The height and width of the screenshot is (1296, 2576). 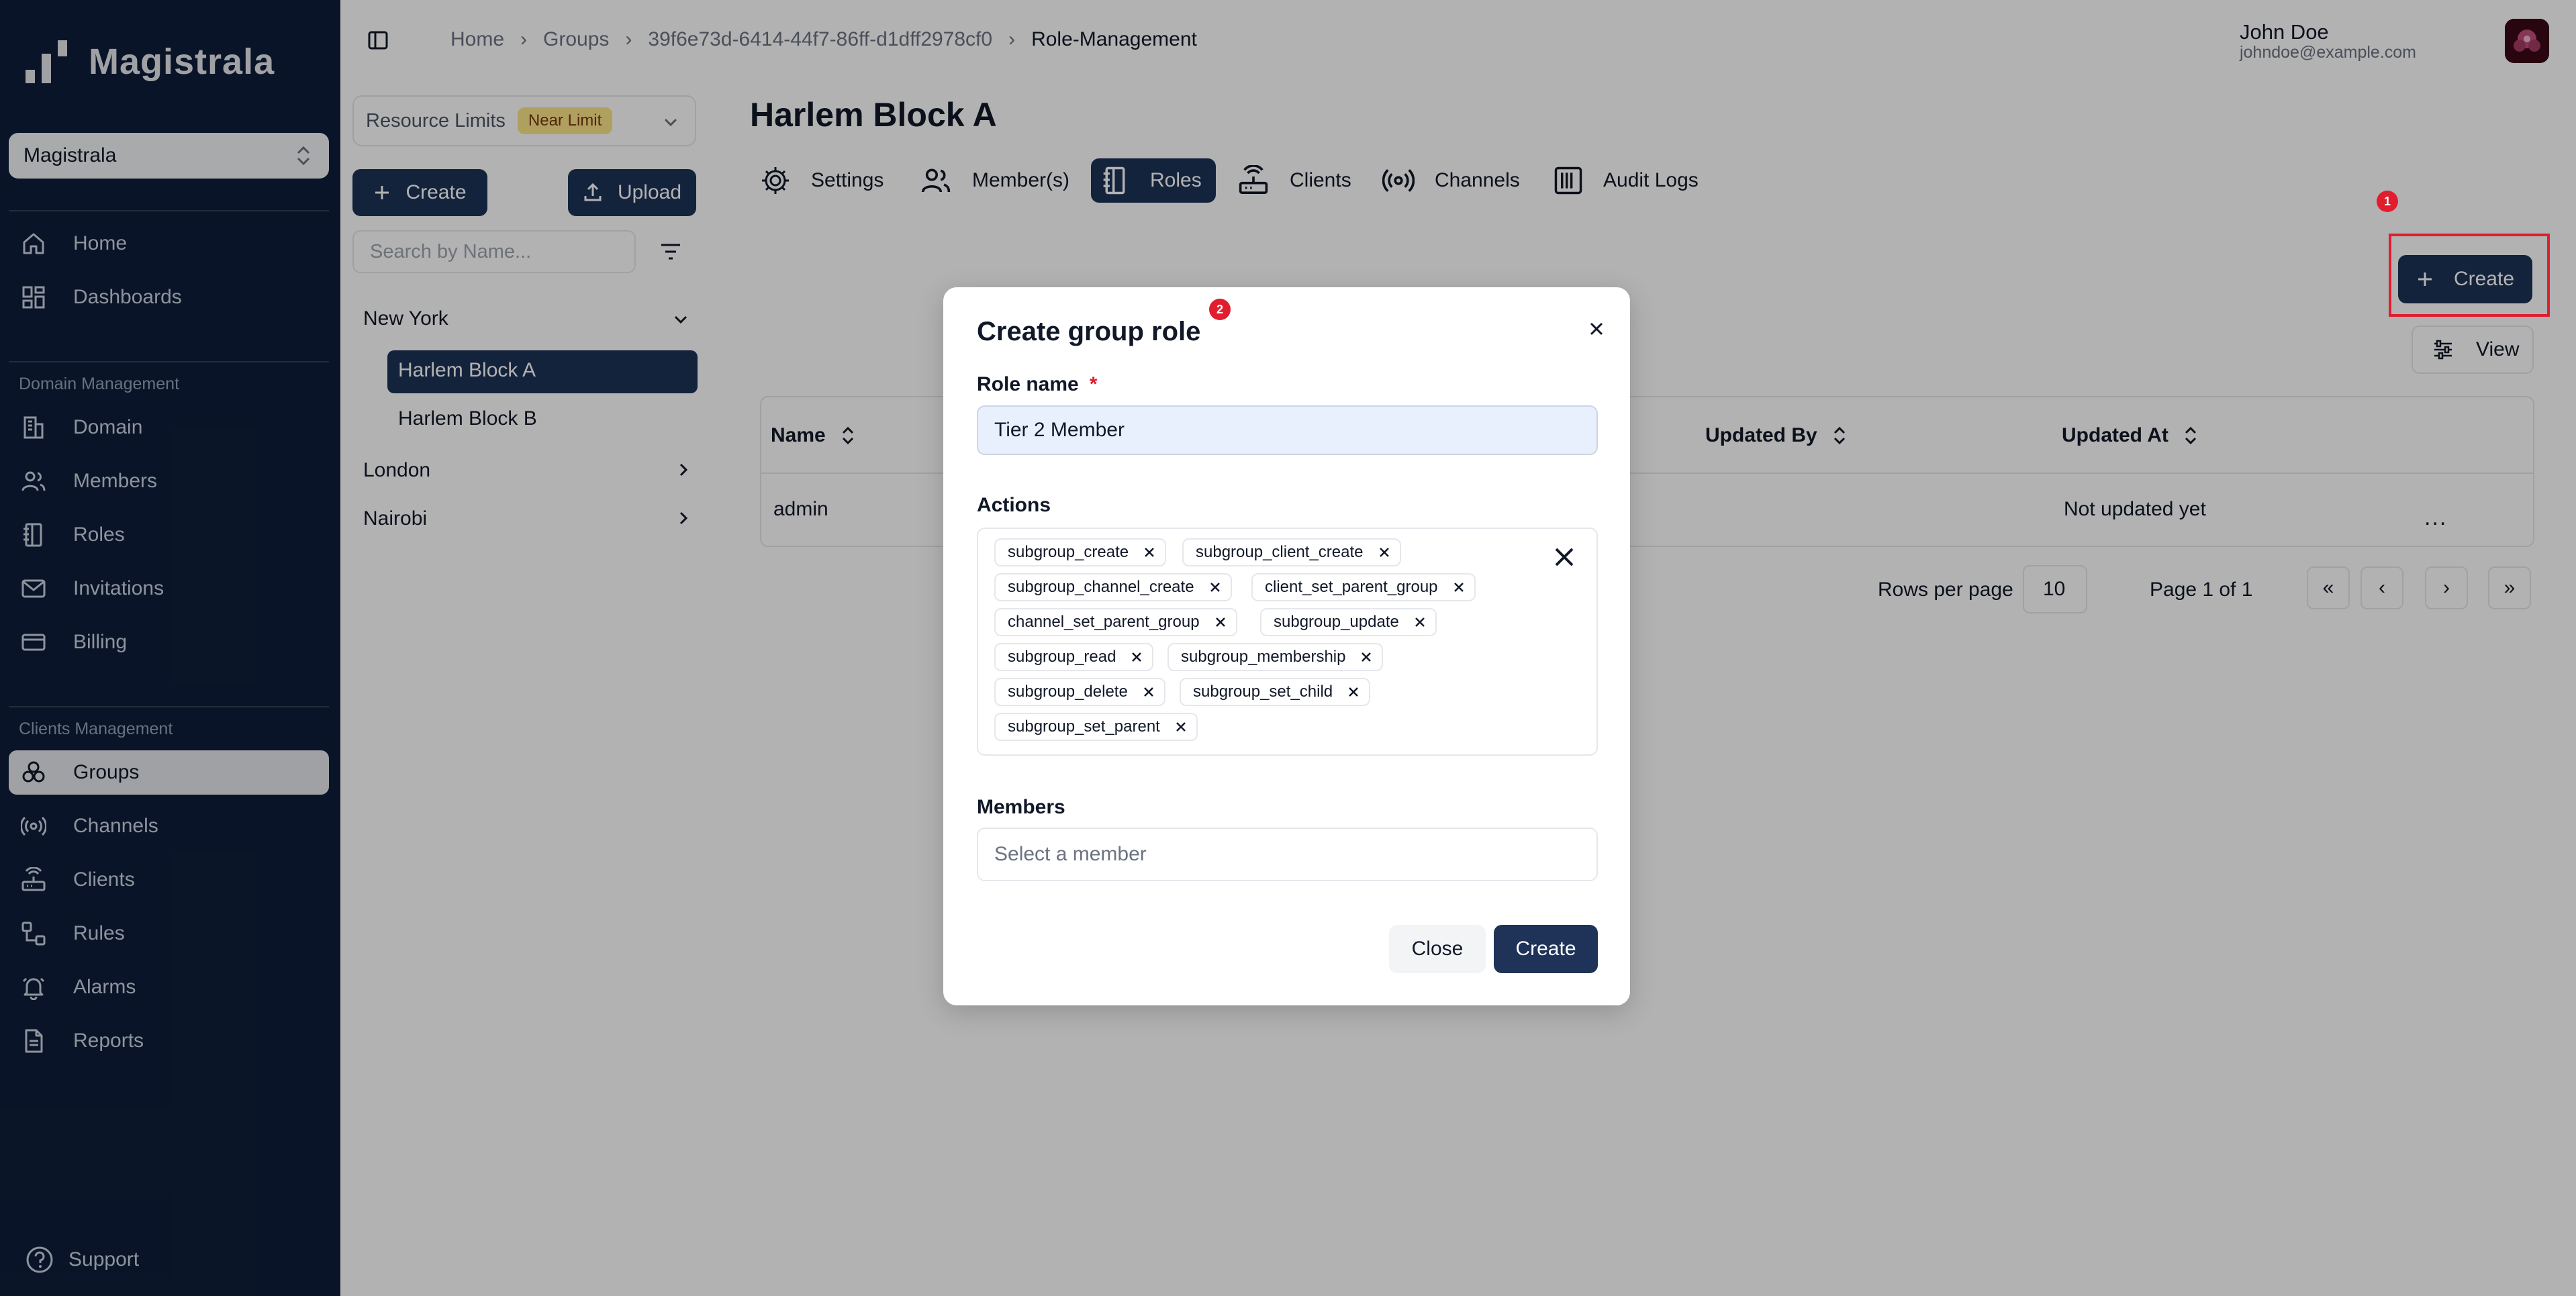 I want to click on action-chip: subgroup_read, so click(x=1074, y=657).